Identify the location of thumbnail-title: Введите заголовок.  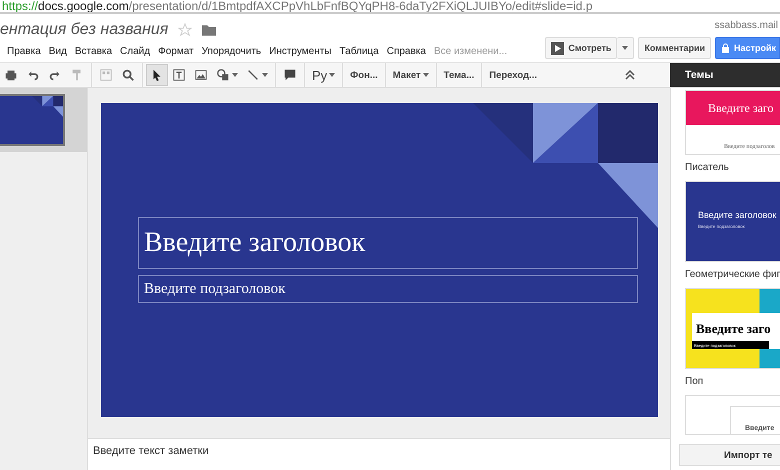
(738, 215).